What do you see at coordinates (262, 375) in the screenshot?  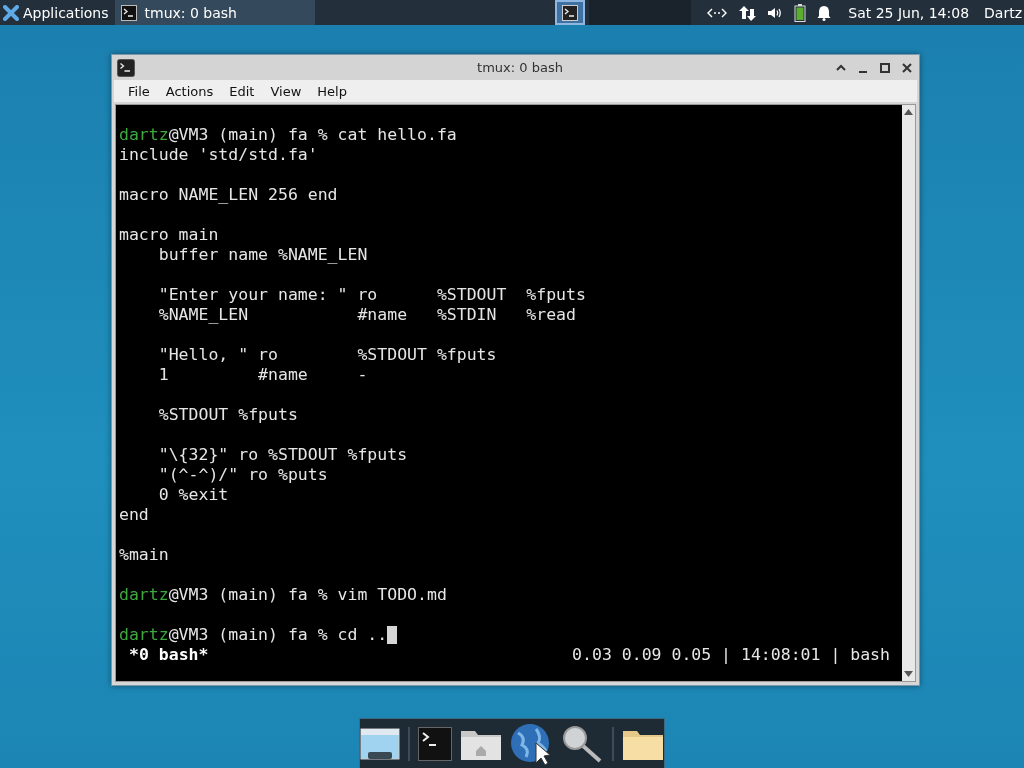 I see `output-line: 1 #name -` at bounding box center [262, 375].